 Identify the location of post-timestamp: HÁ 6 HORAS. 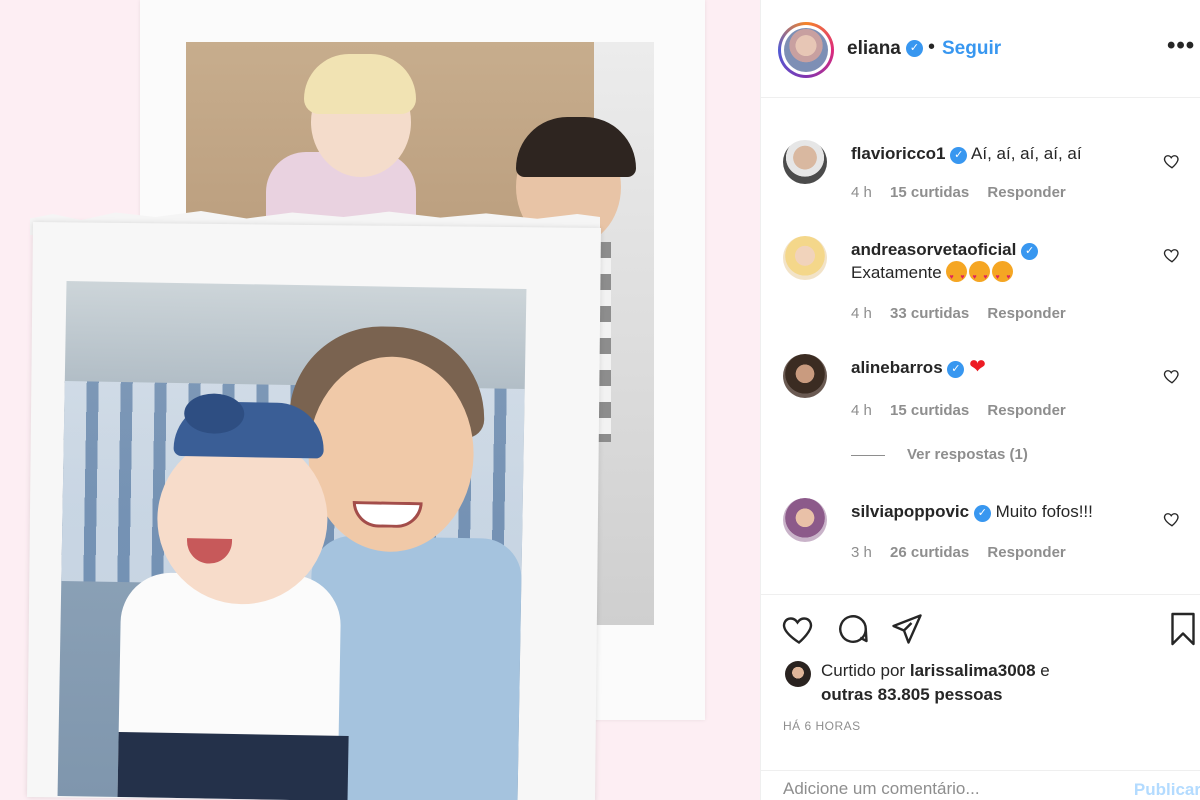
(822, 726).